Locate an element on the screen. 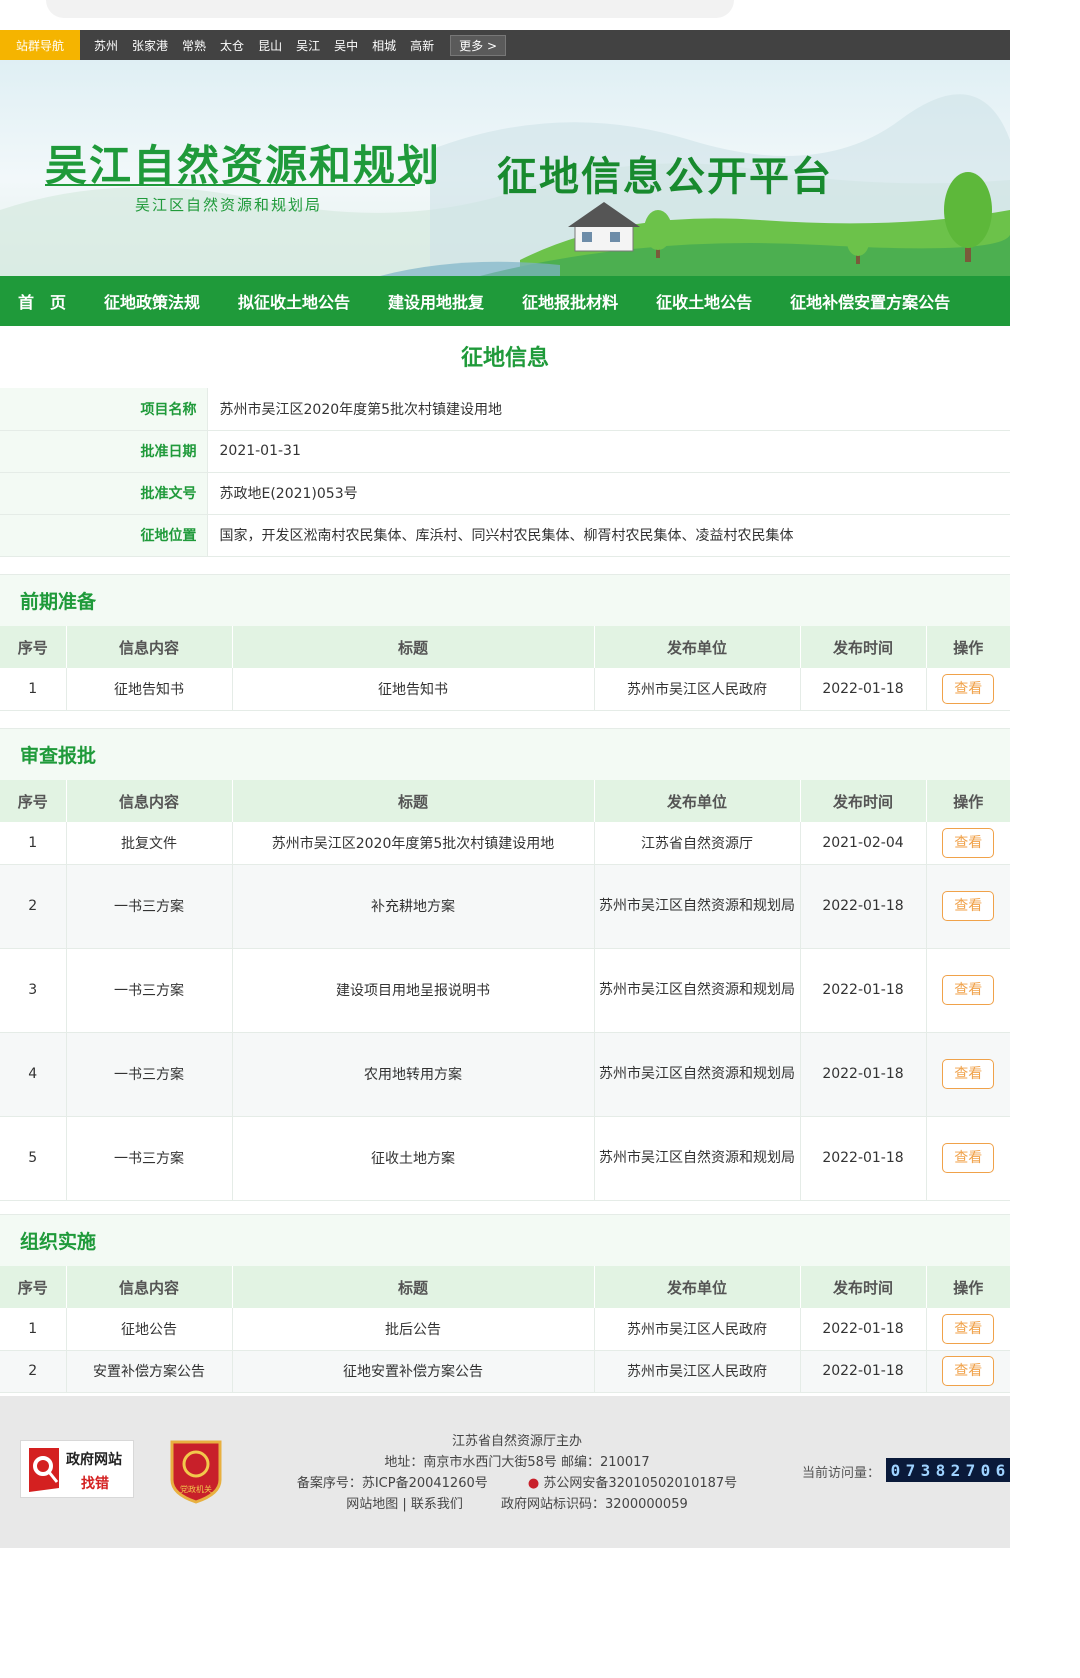 This screenshot has width=1080, height=1678. site-nav-city-wuzhong: 吴中 is located at coordinates (346, 45).